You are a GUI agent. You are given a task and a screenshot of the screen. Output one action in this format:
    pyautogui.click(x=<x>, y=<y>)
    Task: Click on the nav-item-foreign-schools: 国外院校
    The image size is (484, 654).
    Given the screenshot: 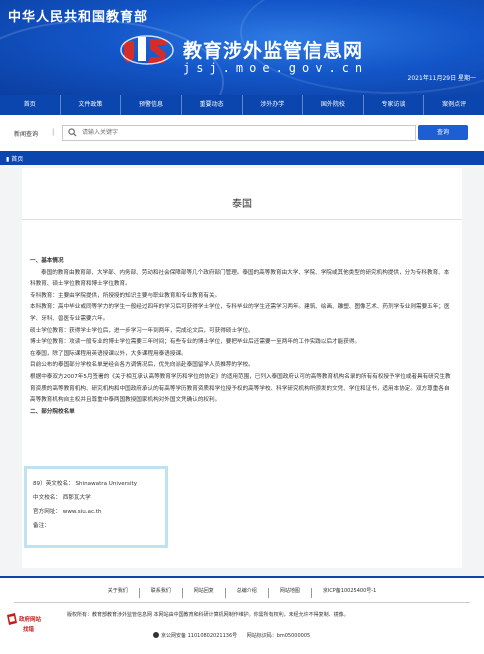 What is the action you would take?
    pyautogui.click(x=333, y=105)
    